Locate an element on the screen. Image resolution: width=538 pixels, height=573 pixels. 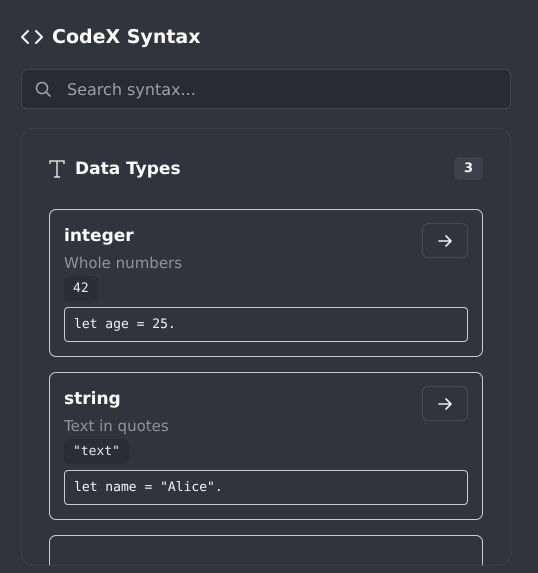
code-example: let name = "Alice". is located at coordinates (266, 487).